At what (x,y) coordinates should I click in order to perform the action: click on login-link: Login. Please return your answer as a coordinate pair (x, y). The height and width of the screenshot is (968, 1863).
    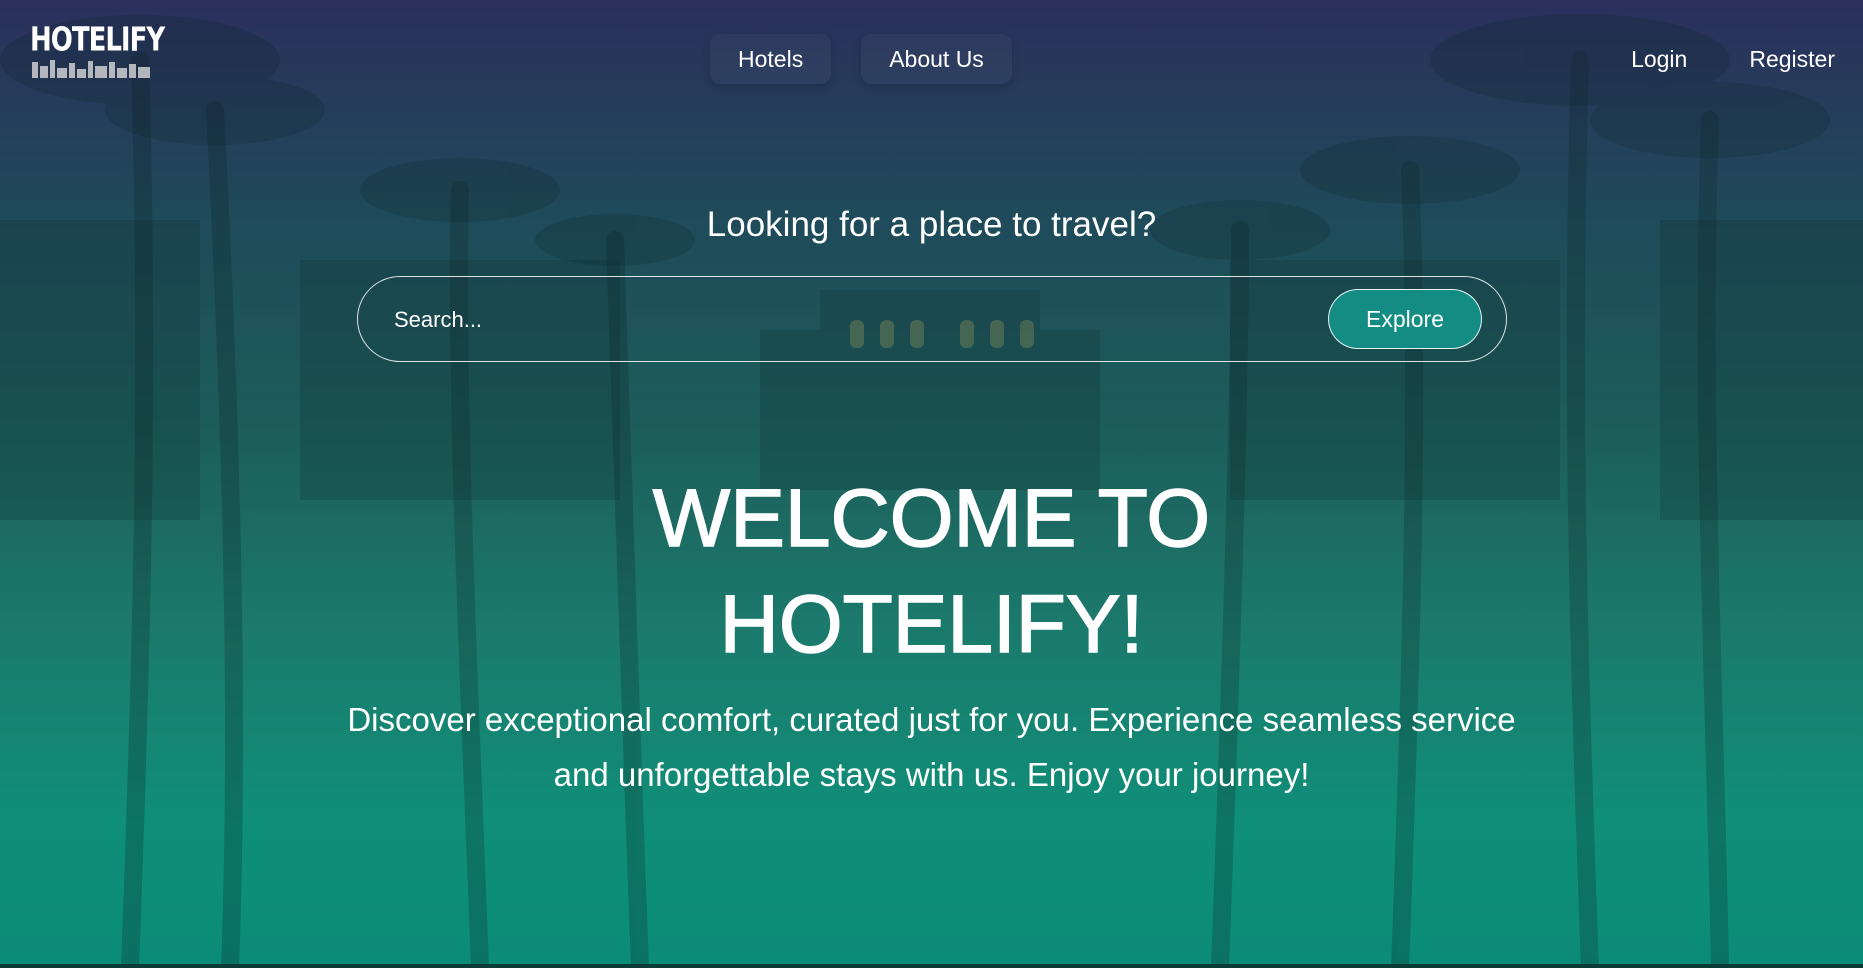
    Looking at the image, I should click on (1659, 59).